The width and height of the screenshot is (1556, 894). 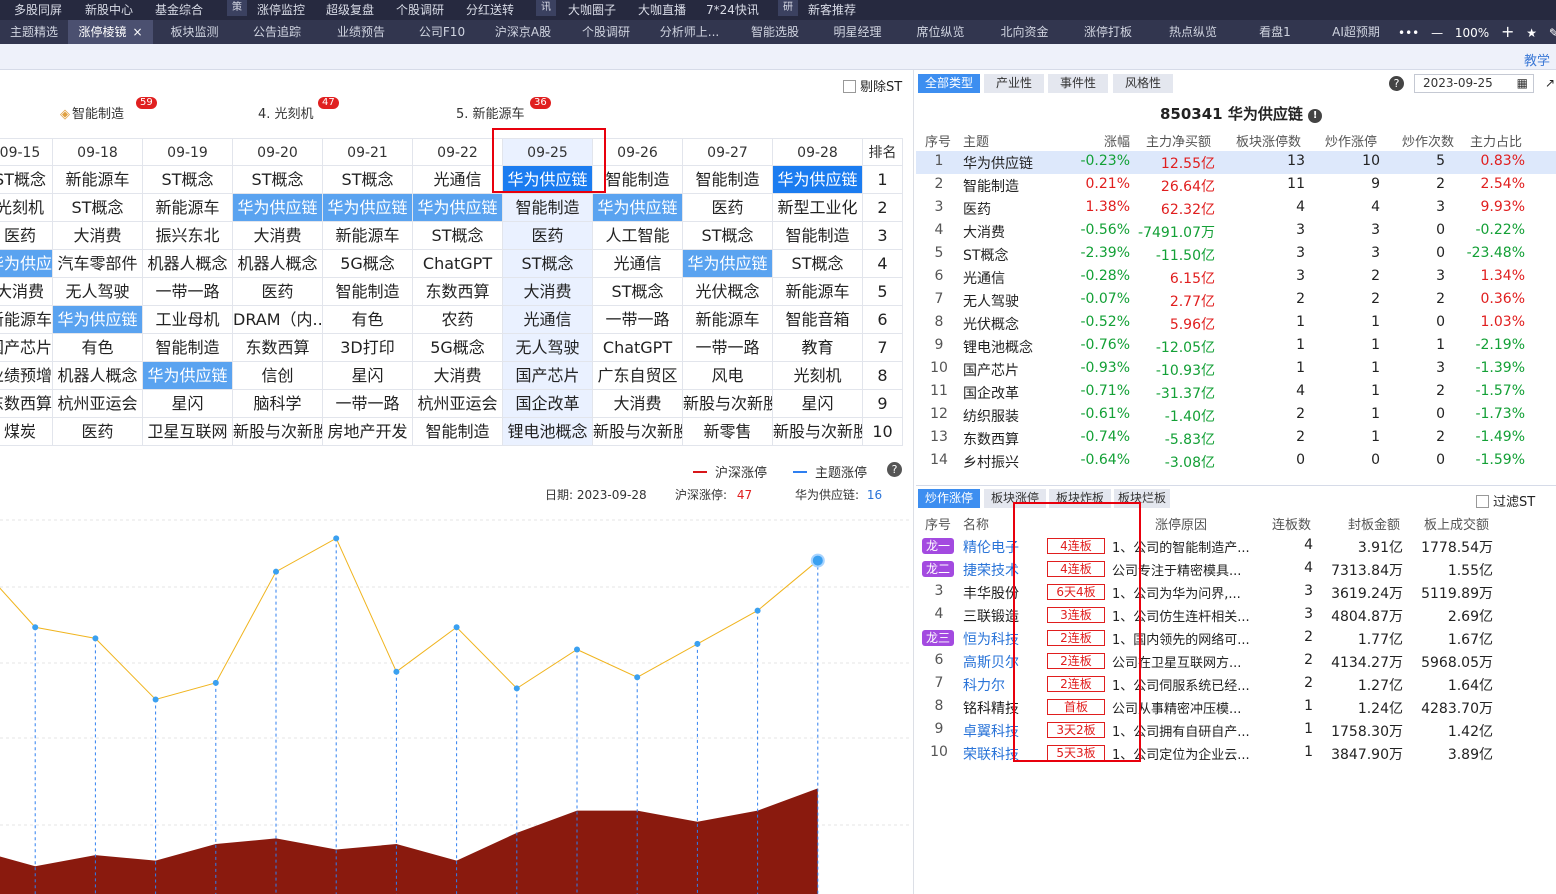 I want to click on tab-10: 明星经理, so click(x=857, y=32).